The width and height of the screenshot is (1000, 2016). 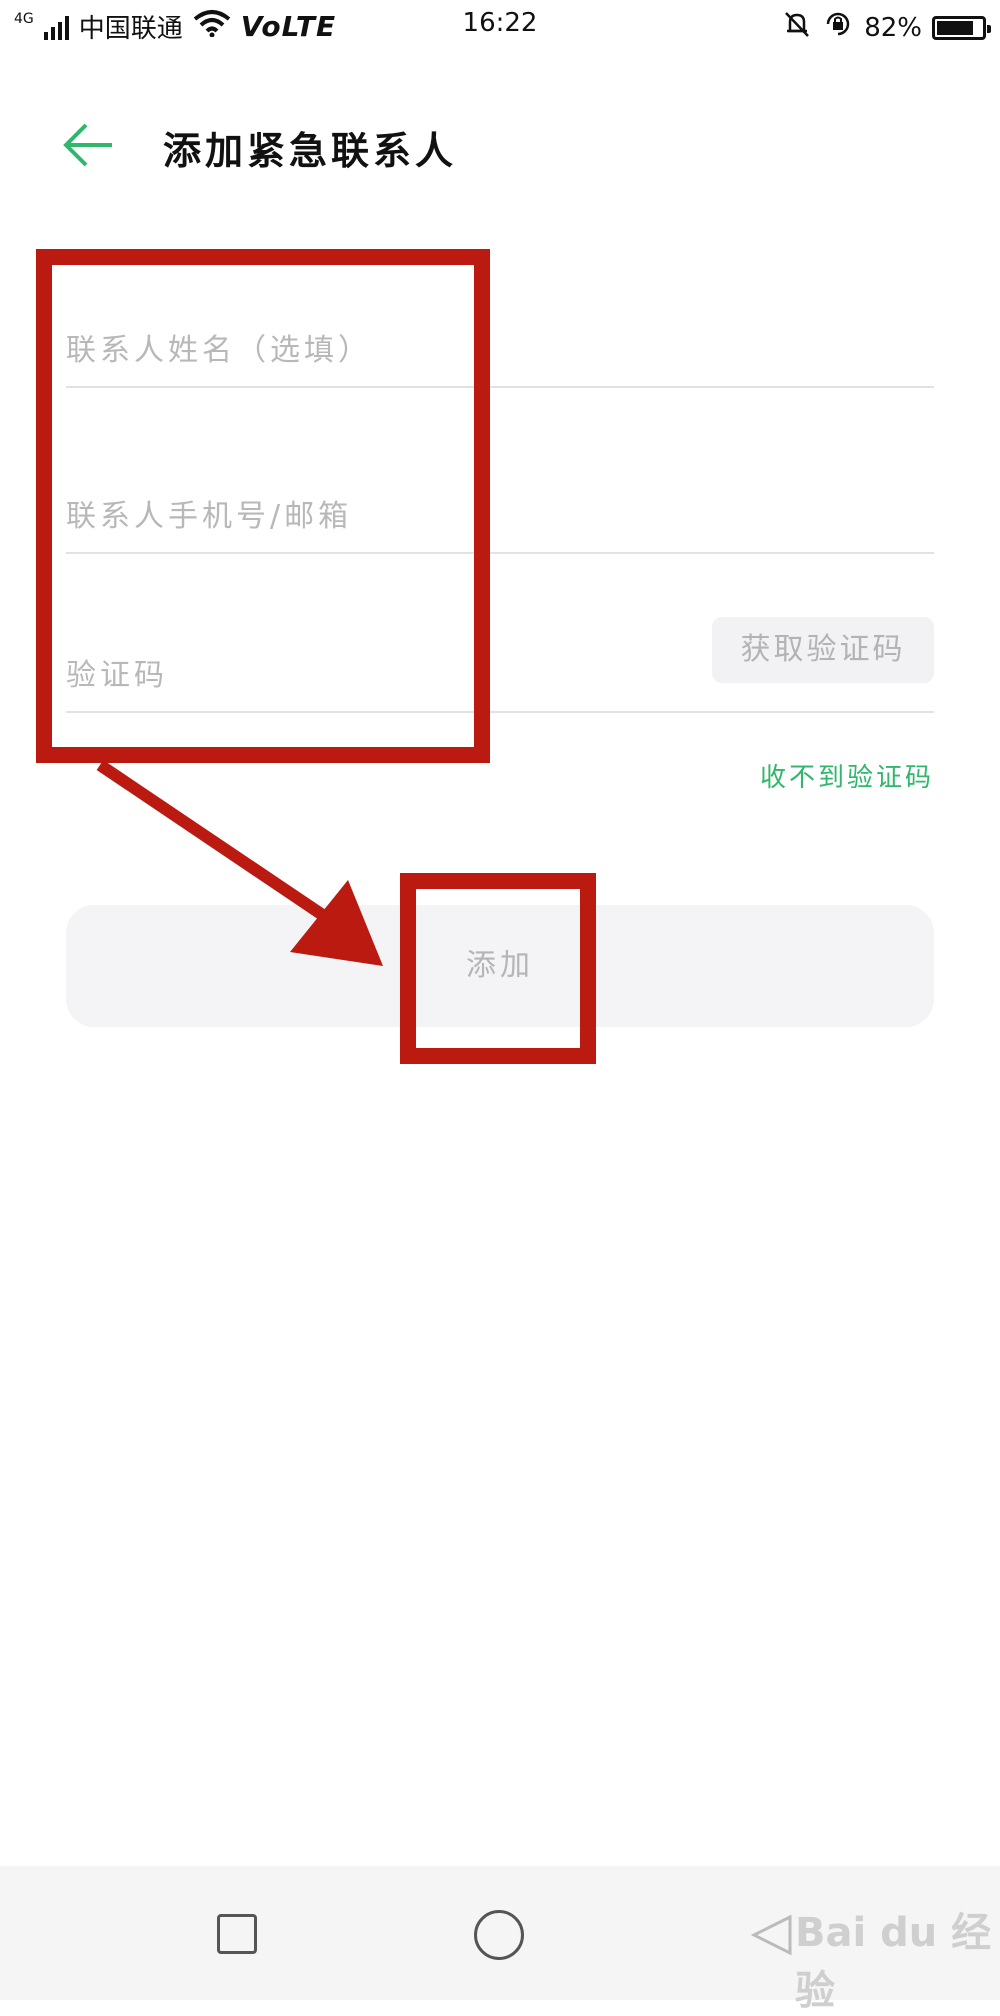 What do you see at coordinates (237, 1934) in the screenshot?
I see `recent-apps-button` at bounding box center [237, 1934].